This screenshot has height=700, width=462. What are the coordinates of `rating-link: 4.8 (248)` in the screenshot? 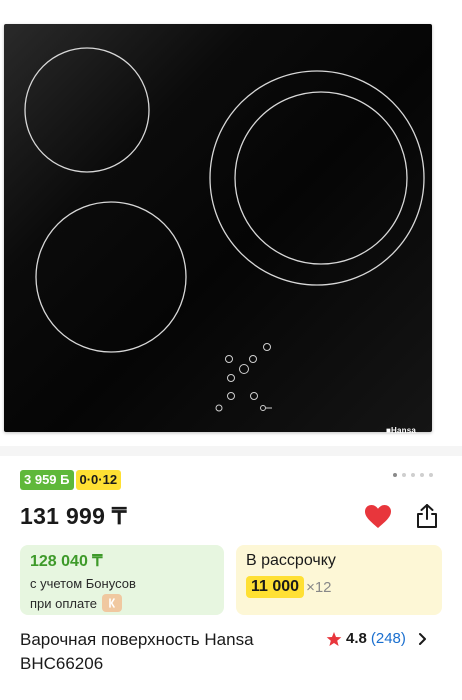 It's located at (377, 638).